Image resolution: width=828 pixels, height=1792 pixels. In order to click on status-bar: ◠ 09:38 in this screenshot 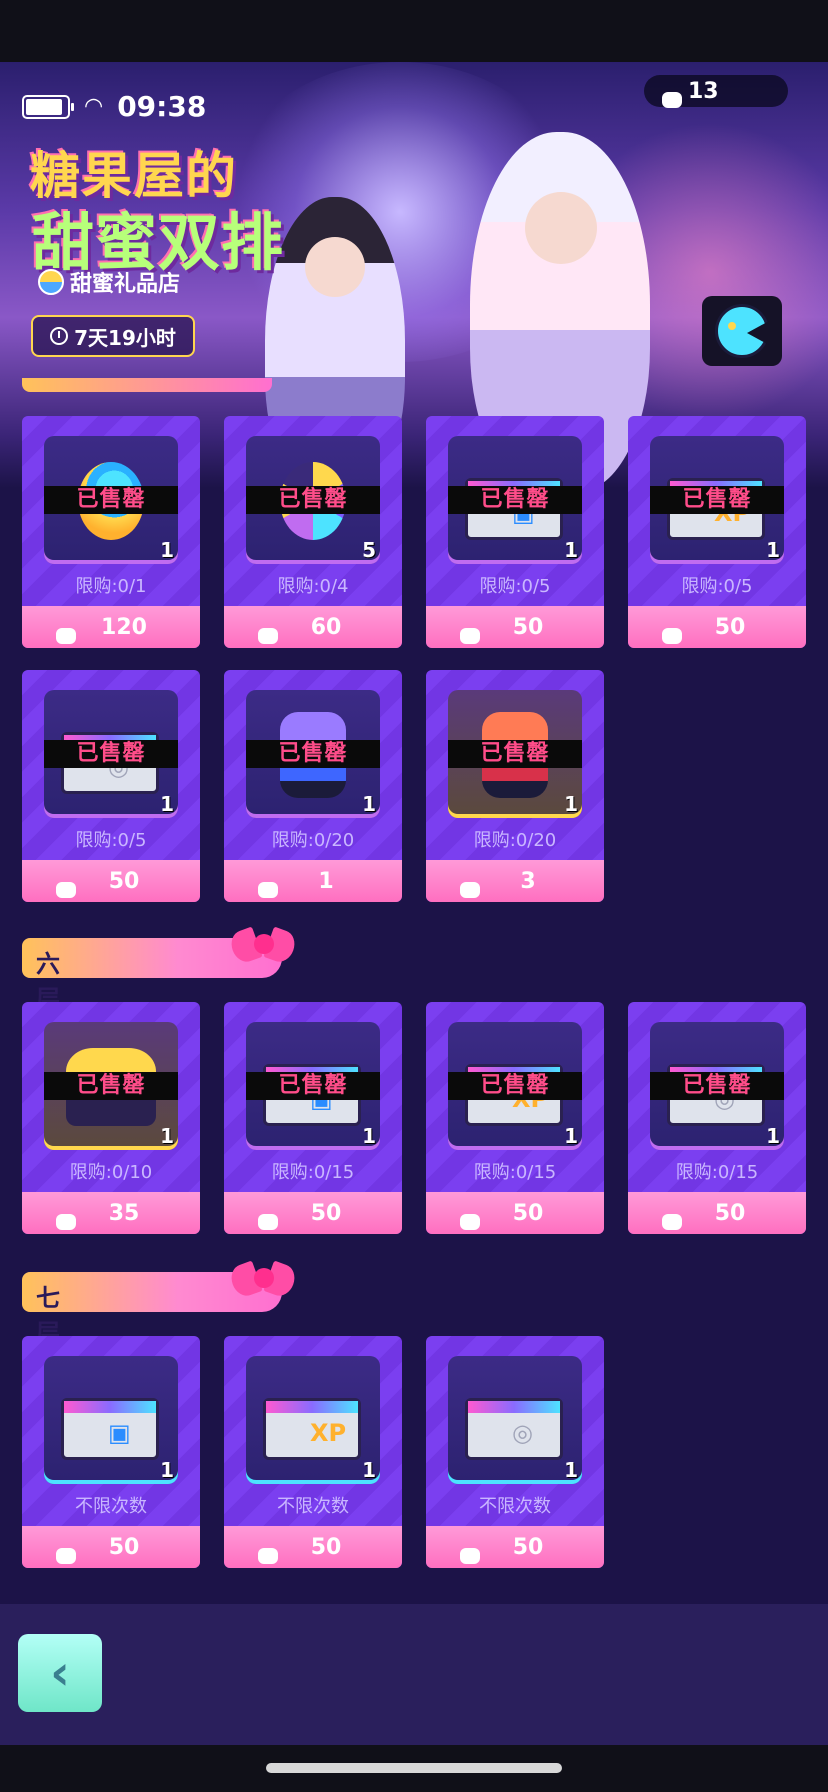, I will do `click(114, 106)`.